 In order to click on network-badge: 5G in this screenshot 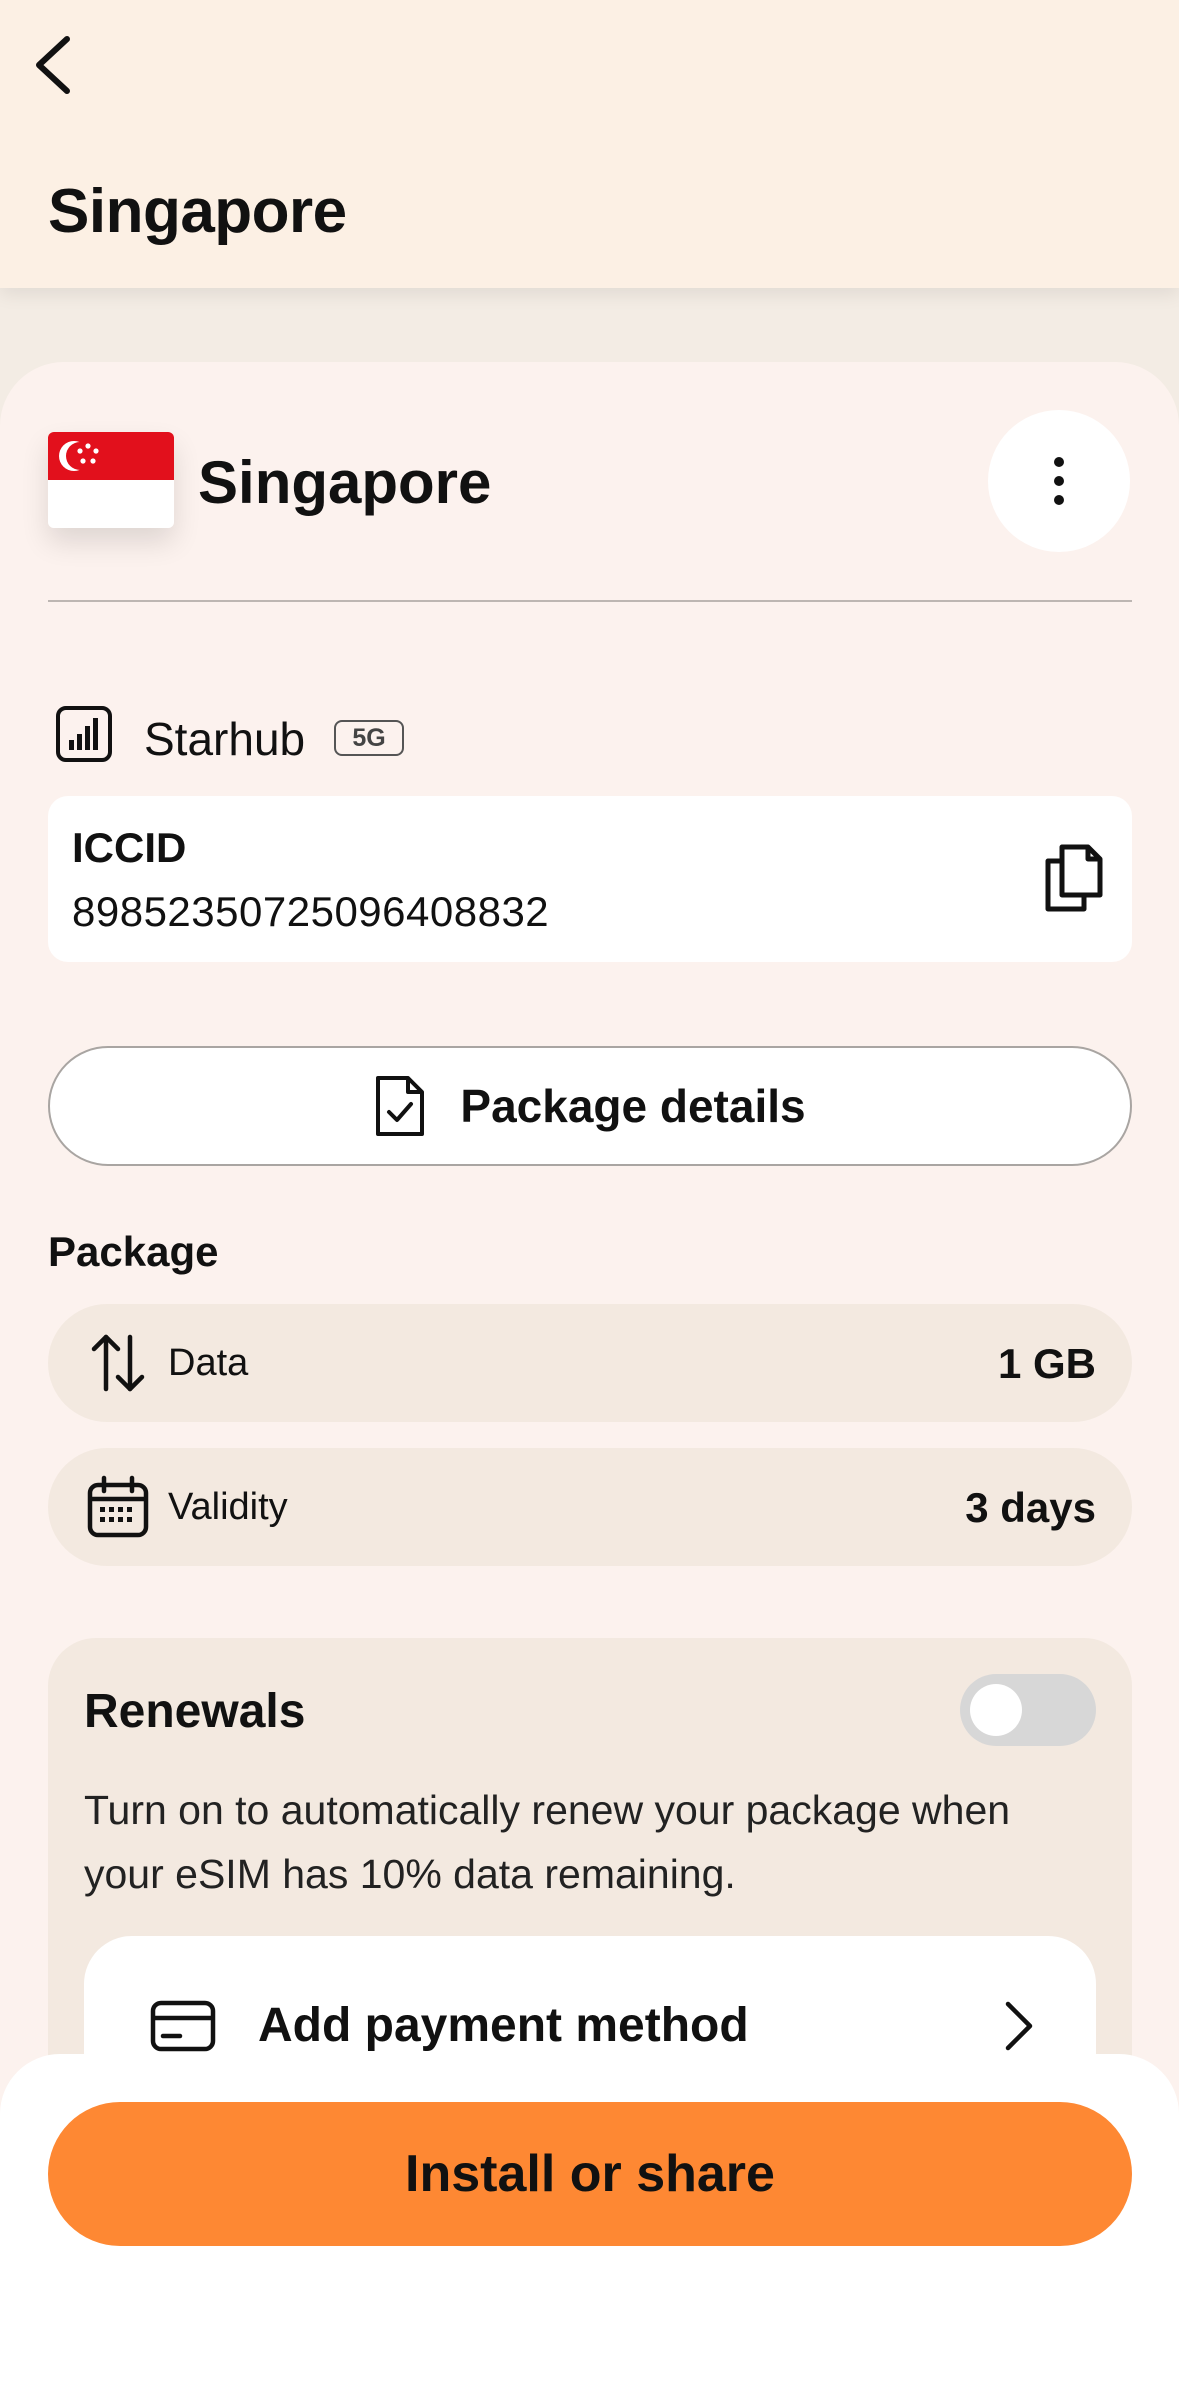, I will do `click(369, 738)`.